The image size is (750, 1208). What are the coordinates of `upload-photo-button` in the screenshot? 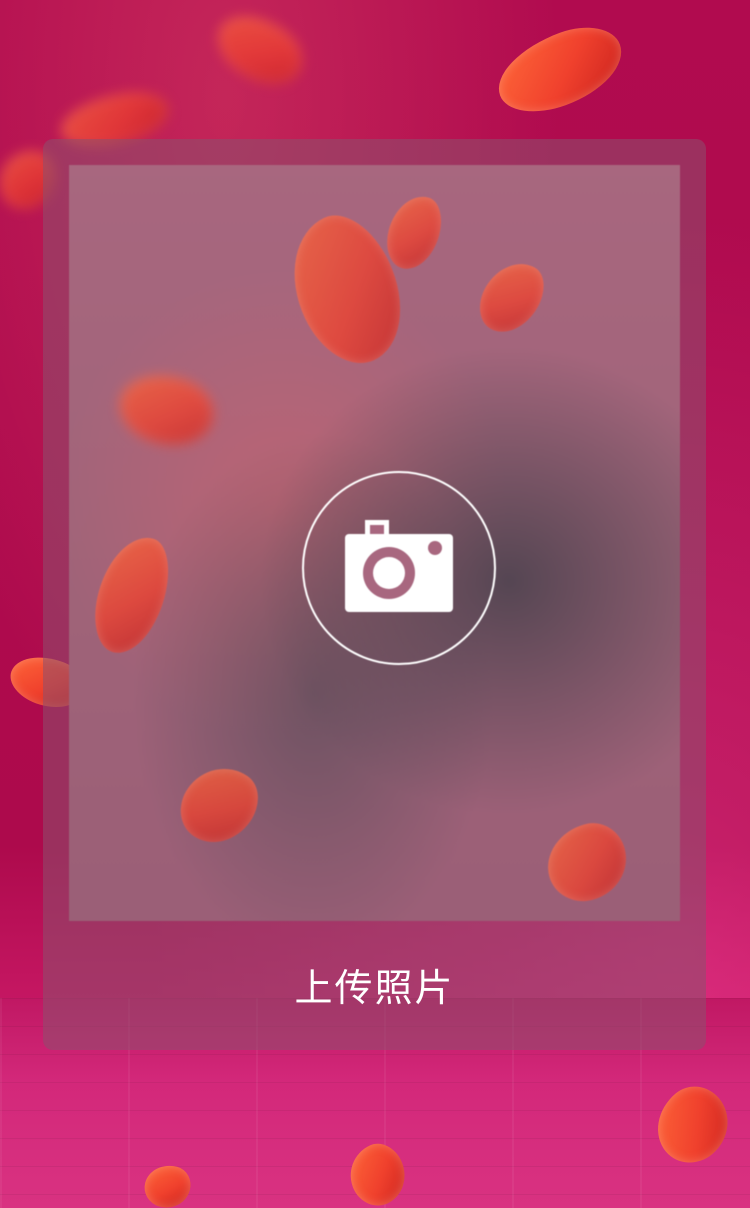 It's located at (399, 568).